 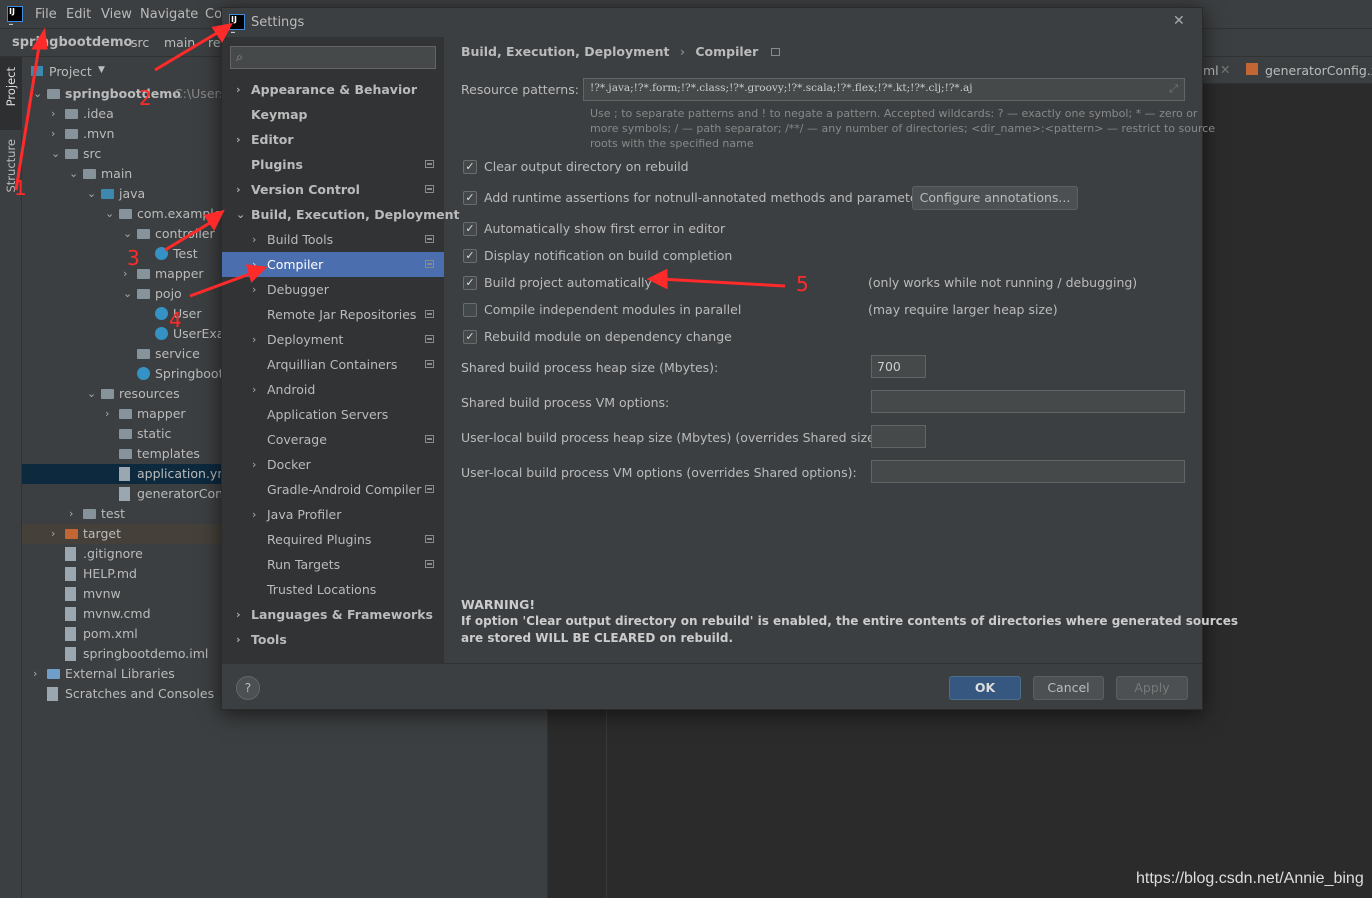 I want to click on annotation-label: 4, so click(x=175, y=320).